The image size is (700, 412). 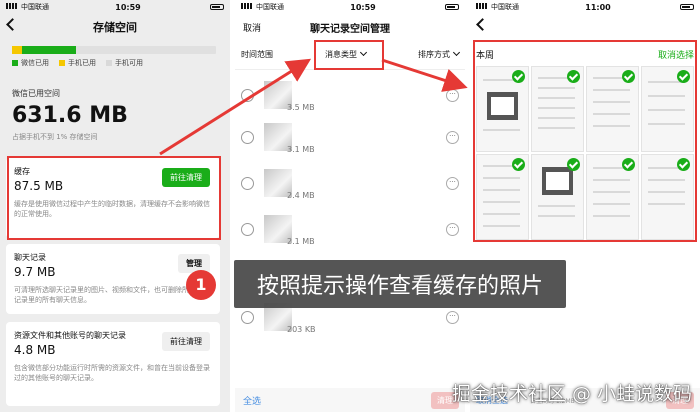 I want to click on guide-arrows, so click(x=313, y=107).